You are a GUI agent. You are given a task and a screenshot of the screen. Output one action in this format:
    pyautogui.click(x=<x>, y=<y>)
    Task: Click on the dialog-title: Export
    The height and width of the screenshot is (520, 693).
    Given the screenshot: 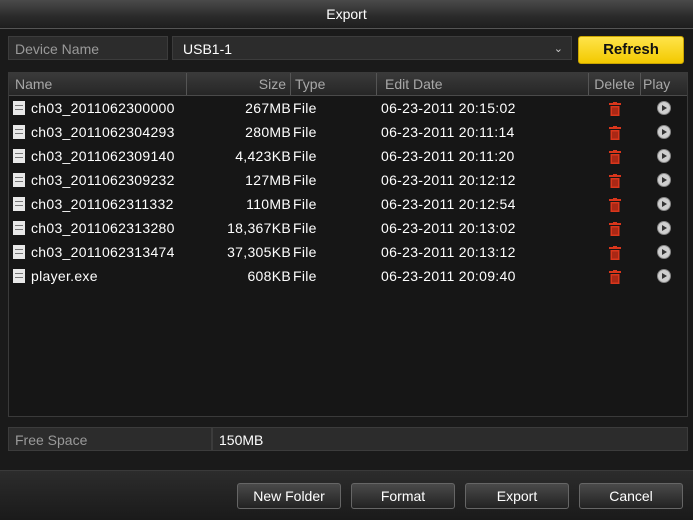 What is the action you would take?
    pyautogui.click(x=346, y=14)
    